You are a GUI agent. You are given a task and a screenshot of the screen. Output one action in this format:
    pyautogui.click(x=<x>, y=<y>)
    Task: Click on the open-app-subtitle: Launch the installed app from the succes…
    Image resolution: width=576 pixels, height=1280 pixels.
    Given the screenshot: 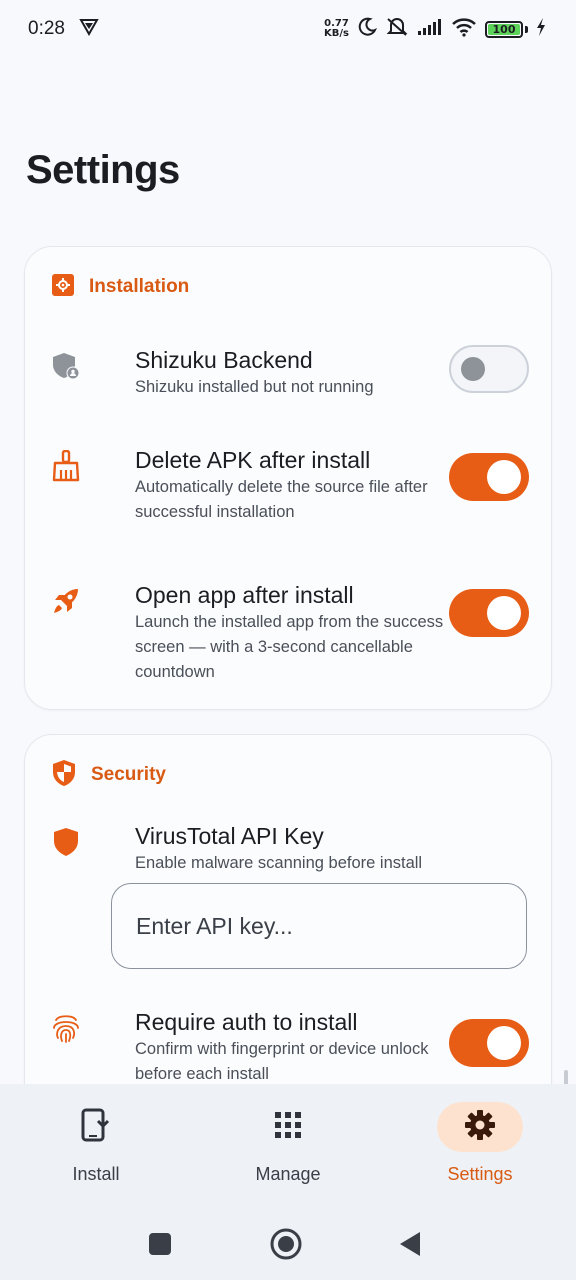 What is the action you would take?
    pyautogui.click(x=289, y=647)
    